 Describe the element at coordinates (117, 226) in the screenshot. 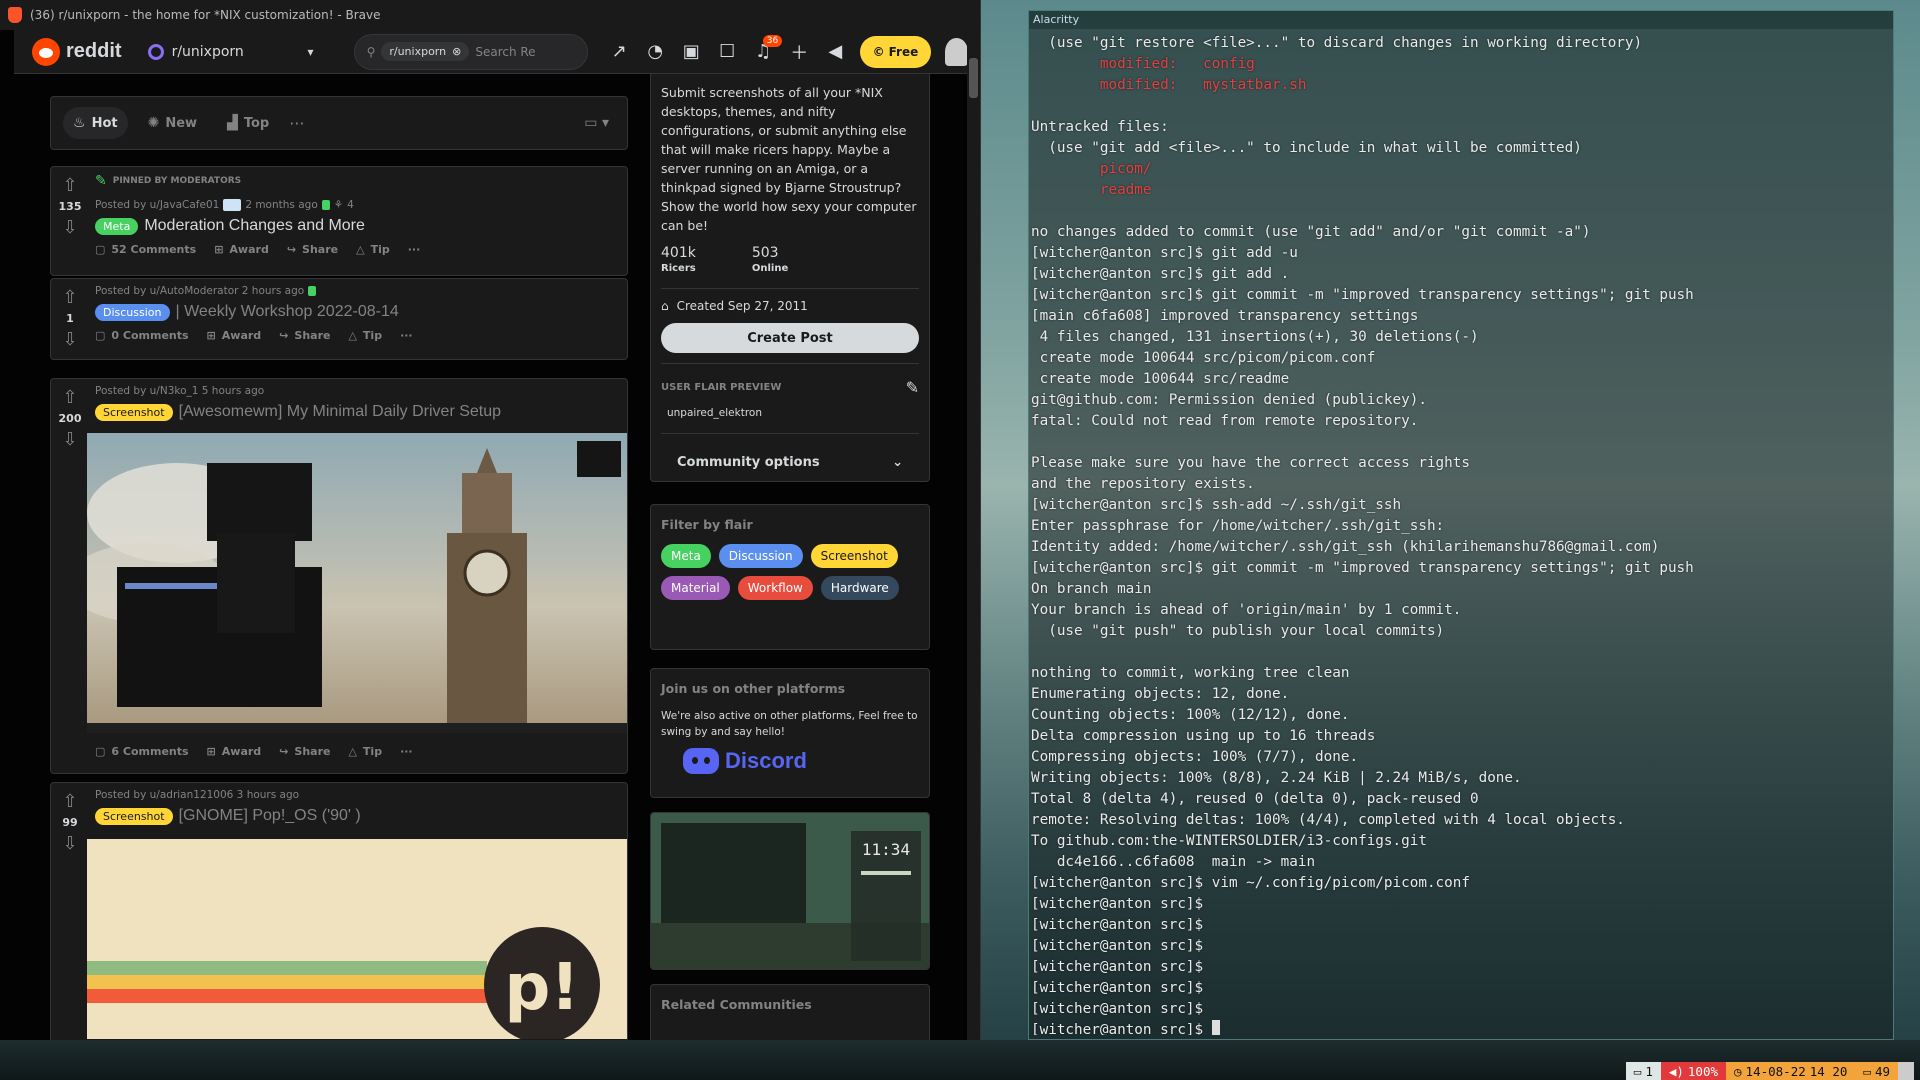

I see `post-flair: Meta` at that location.